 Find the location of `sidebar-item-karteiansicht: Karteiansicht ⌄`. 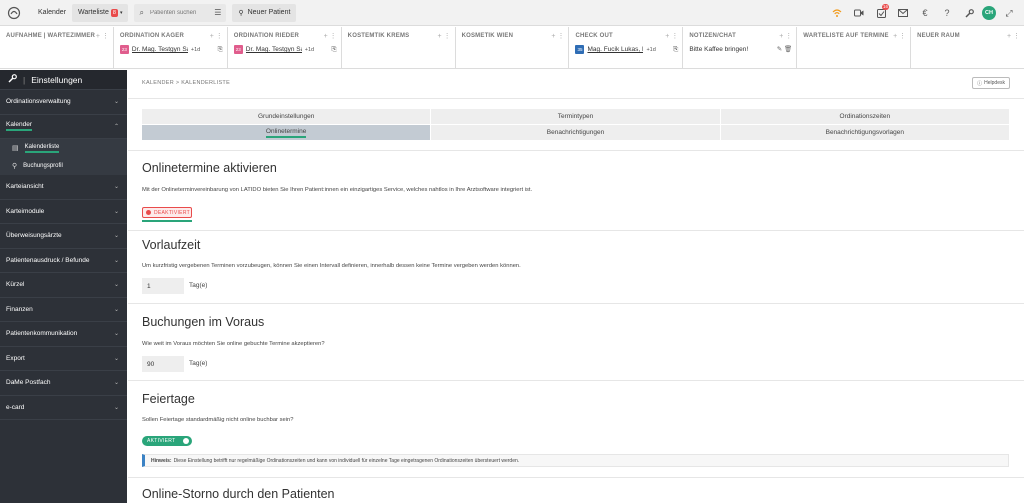

sidebar-item-karteiansicht: Karteiansicht ⌄ is located at coordinates (63, 187).